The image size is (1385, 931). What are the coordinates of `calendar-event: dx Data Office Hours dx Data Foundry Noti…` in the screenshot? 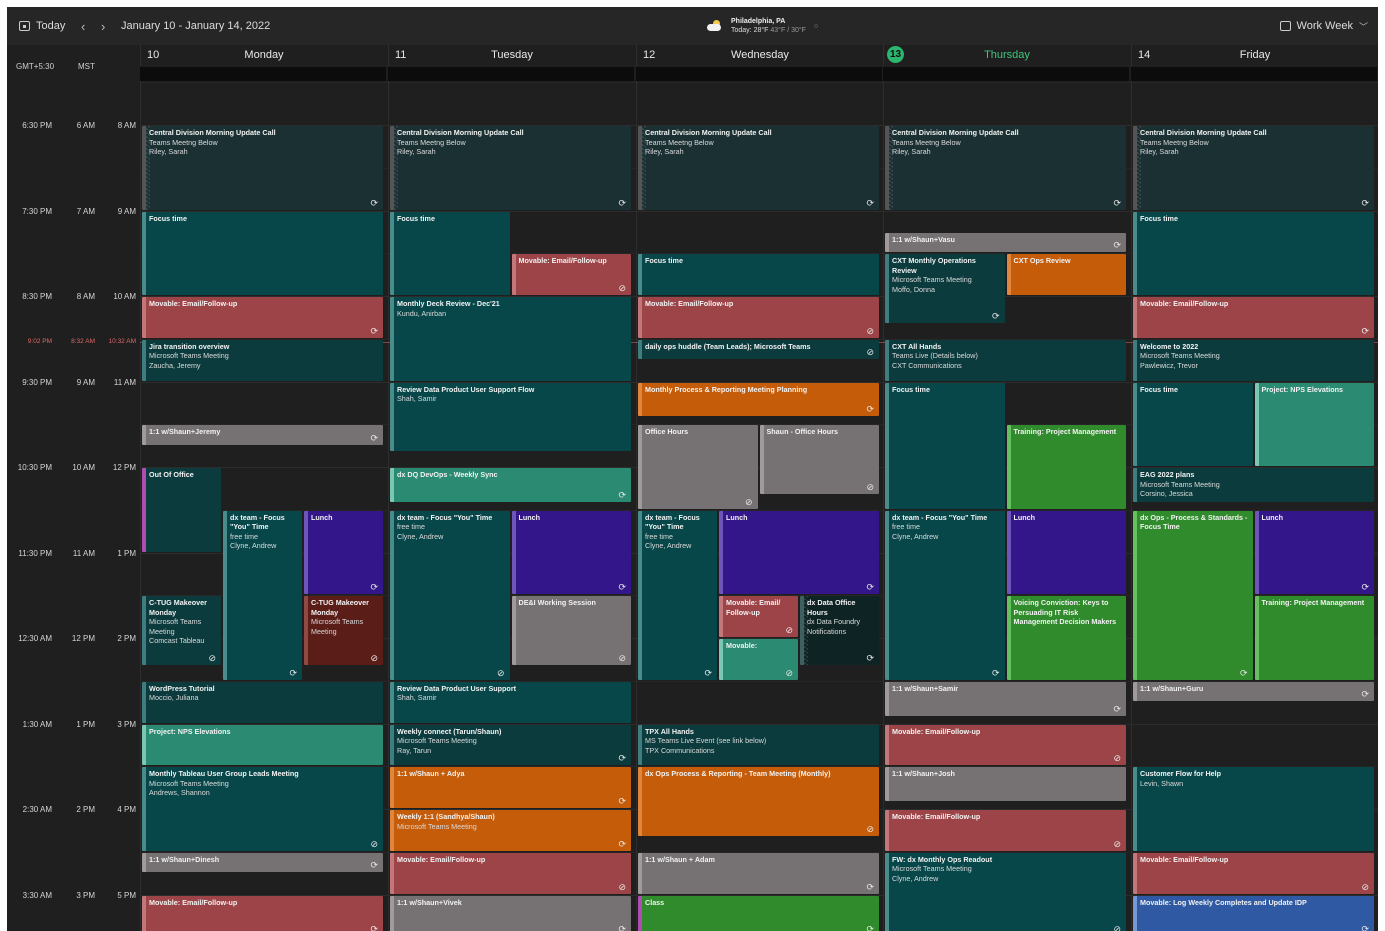 It's located at (839, 631).